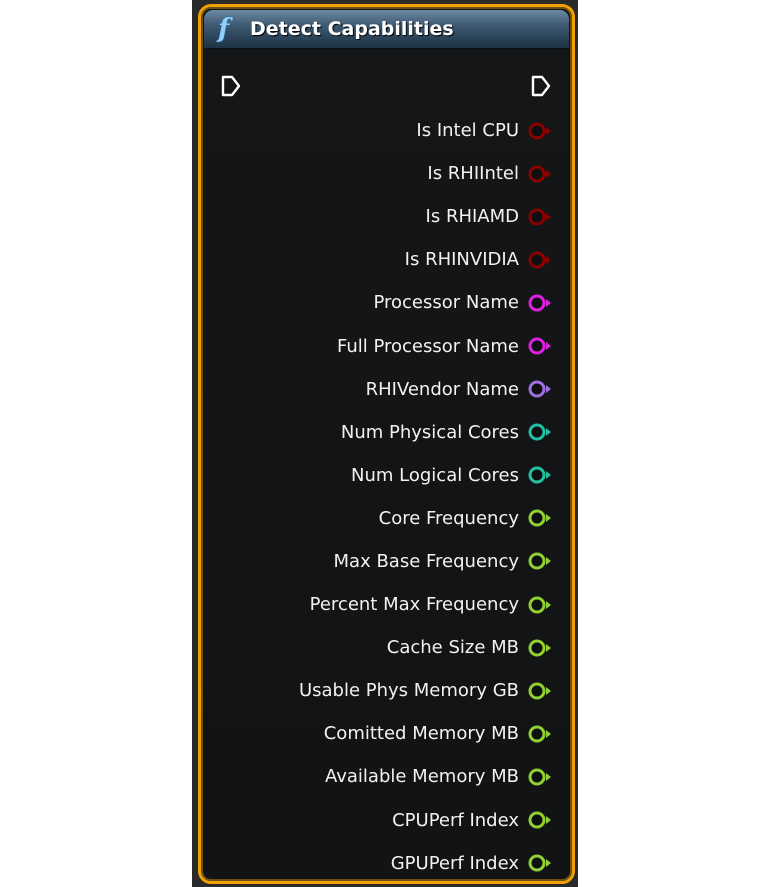 This screenshot has height=887, width=770. Describe the element at coordinates (455, 820) in the screenshot. I see `pin-label: CPUPerf Index` at that location.